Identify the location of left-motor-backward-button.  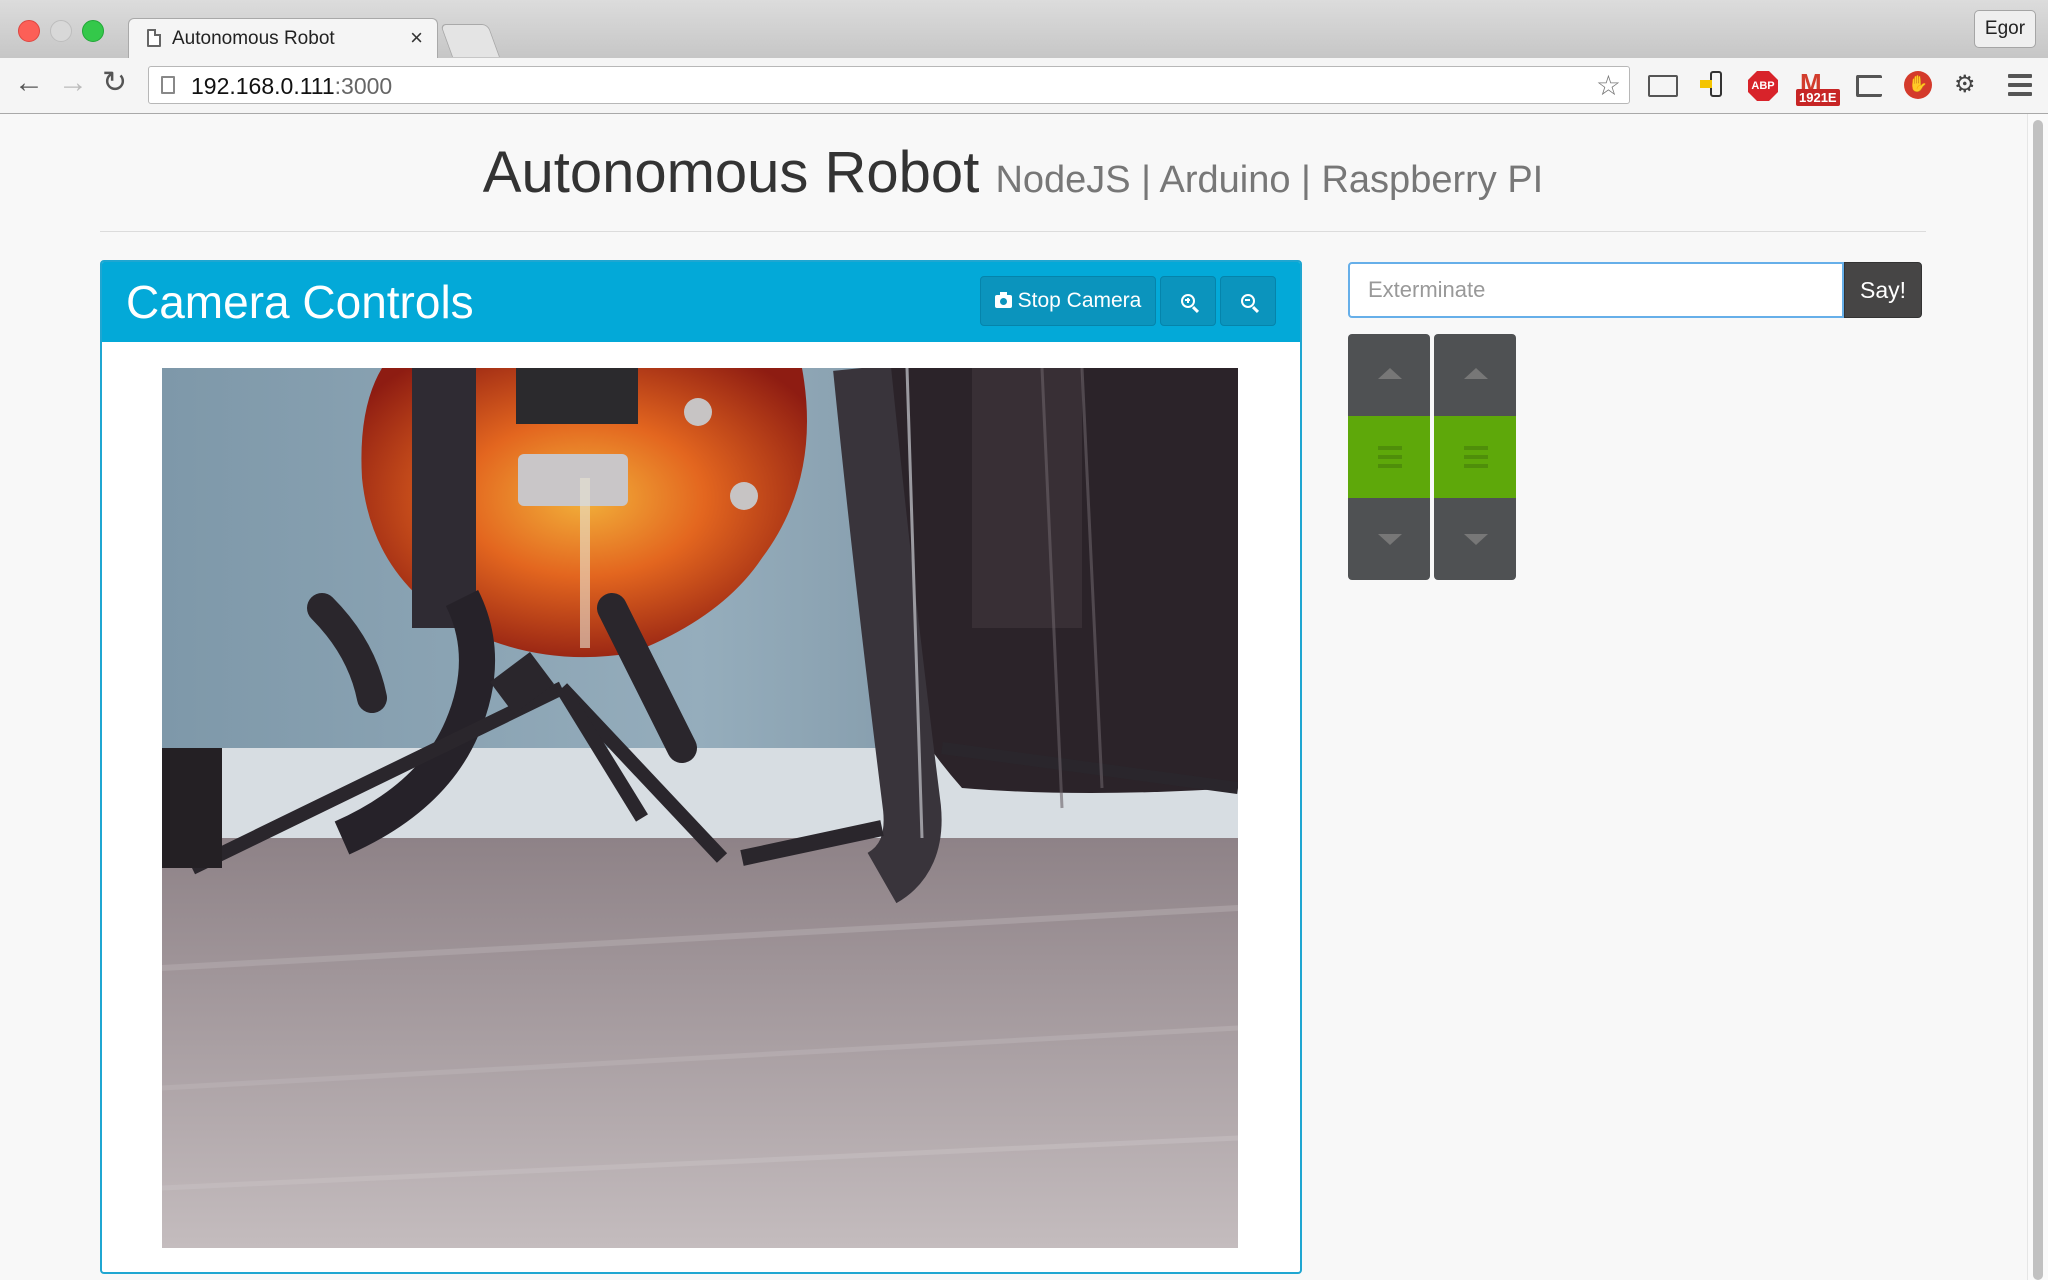
(1389, 539).